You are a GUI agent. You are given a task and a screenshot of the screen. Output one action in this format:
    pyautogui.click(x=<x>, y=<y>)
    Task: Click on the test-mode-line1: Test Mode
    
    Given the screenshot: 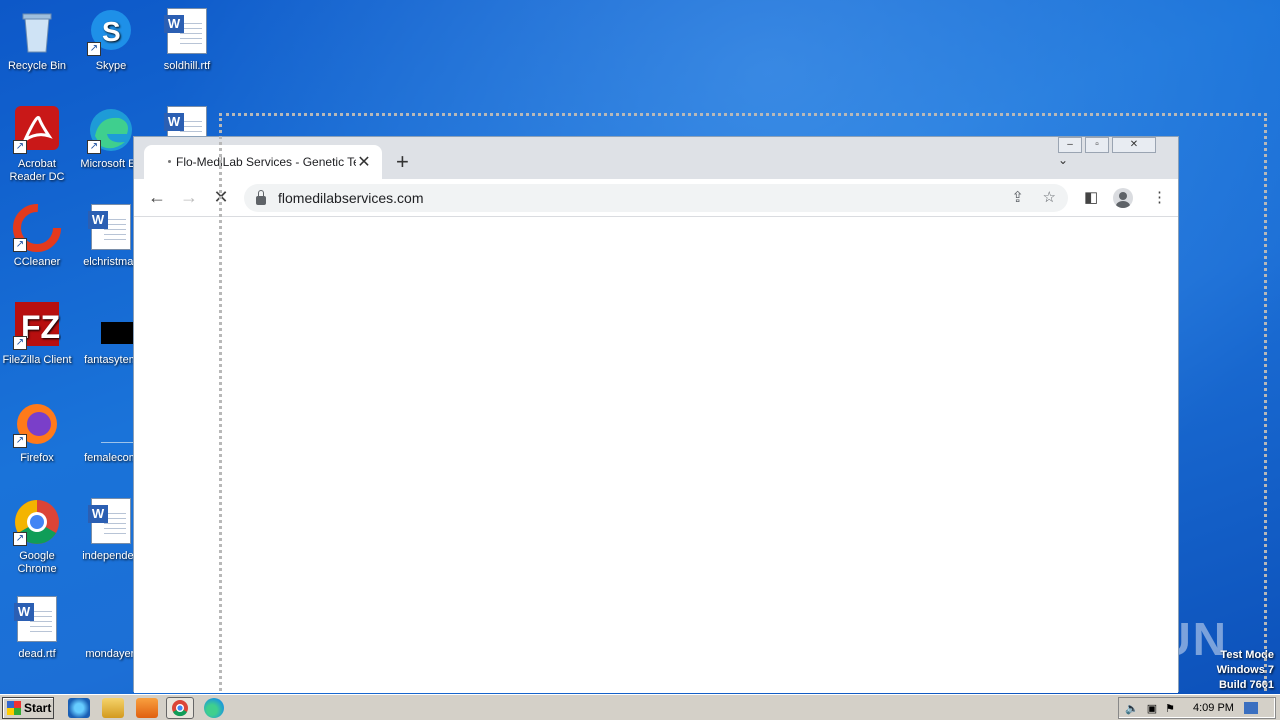 What is the action you would take?
    pyautogui.click(x=1247, y=655)
    